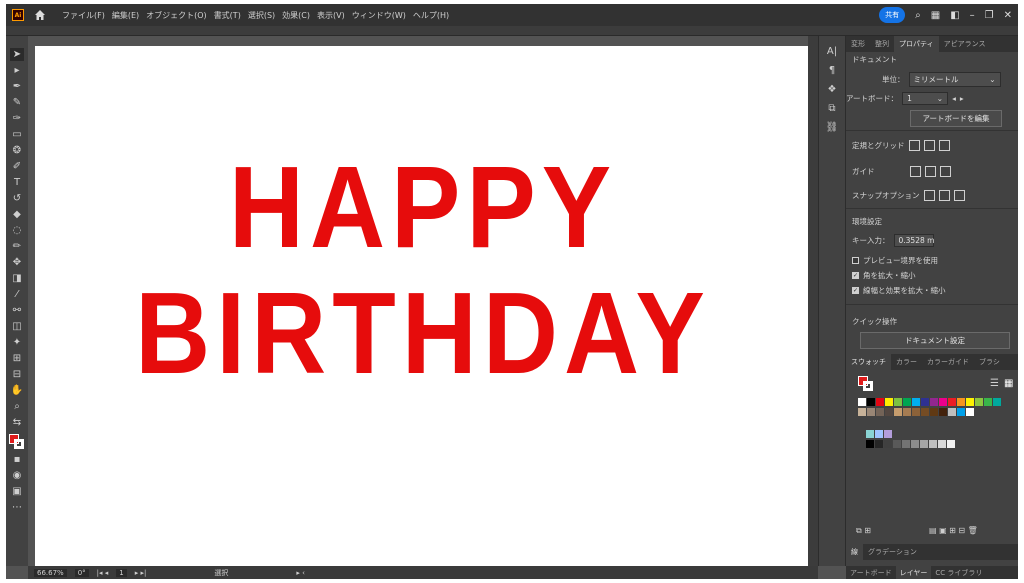 The height and width of the screenshot is (583, 1024). I want to click on screen-mode-icon: ▣, so click(17, 491).